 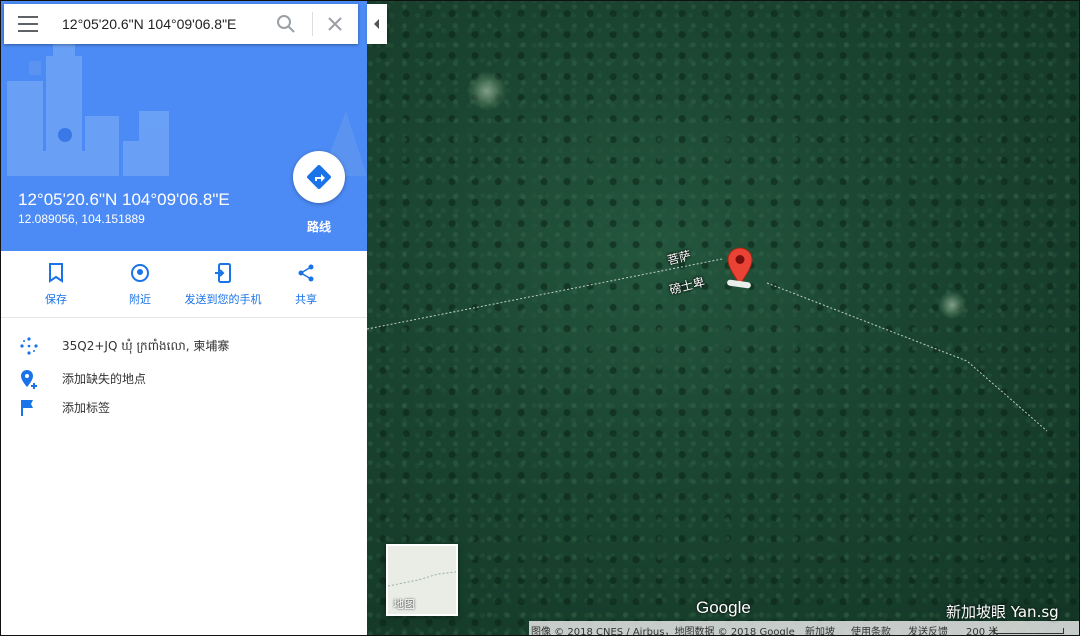 I want to click on plus-code-icon, so click(x=29, y=346).